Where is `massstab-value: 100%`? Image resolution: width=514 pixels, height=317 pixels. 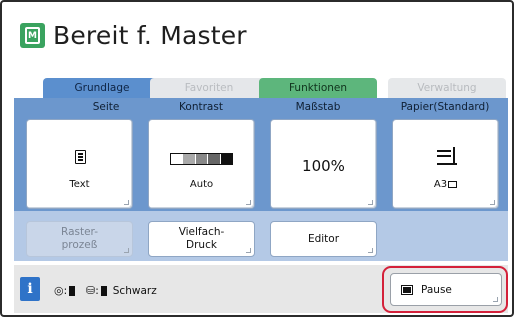 massstab-value: 100% is located at coordinates (323, 166).